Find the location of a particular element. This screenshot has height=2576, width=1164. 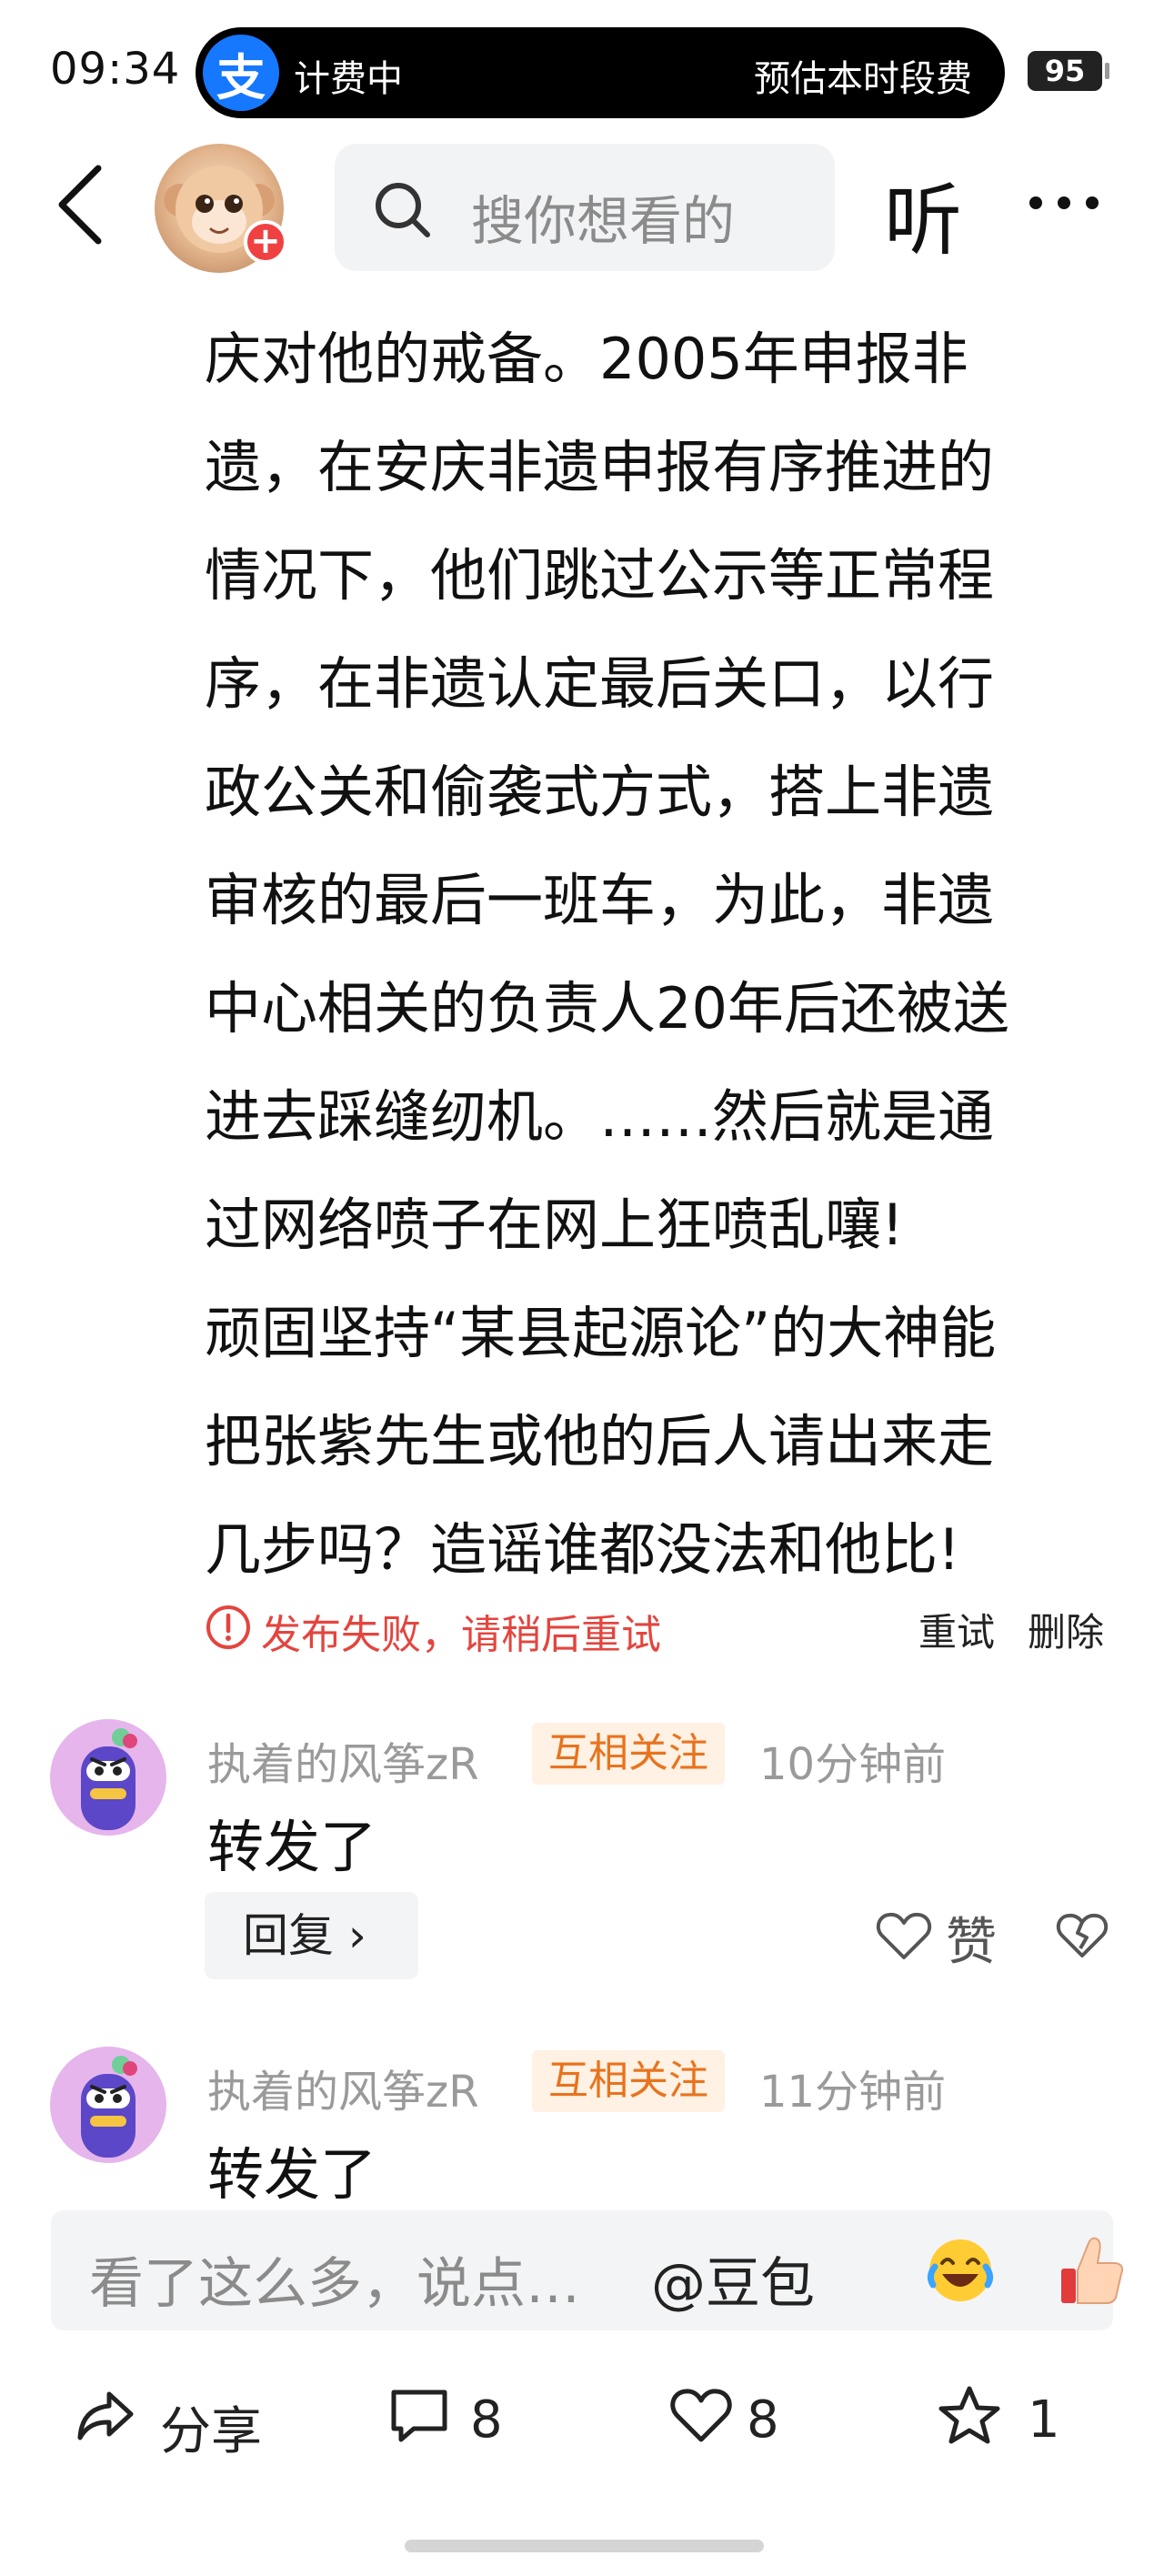

post-line: 庆对他的戒备。2005年申报非 is located at coordinates (587, 359).